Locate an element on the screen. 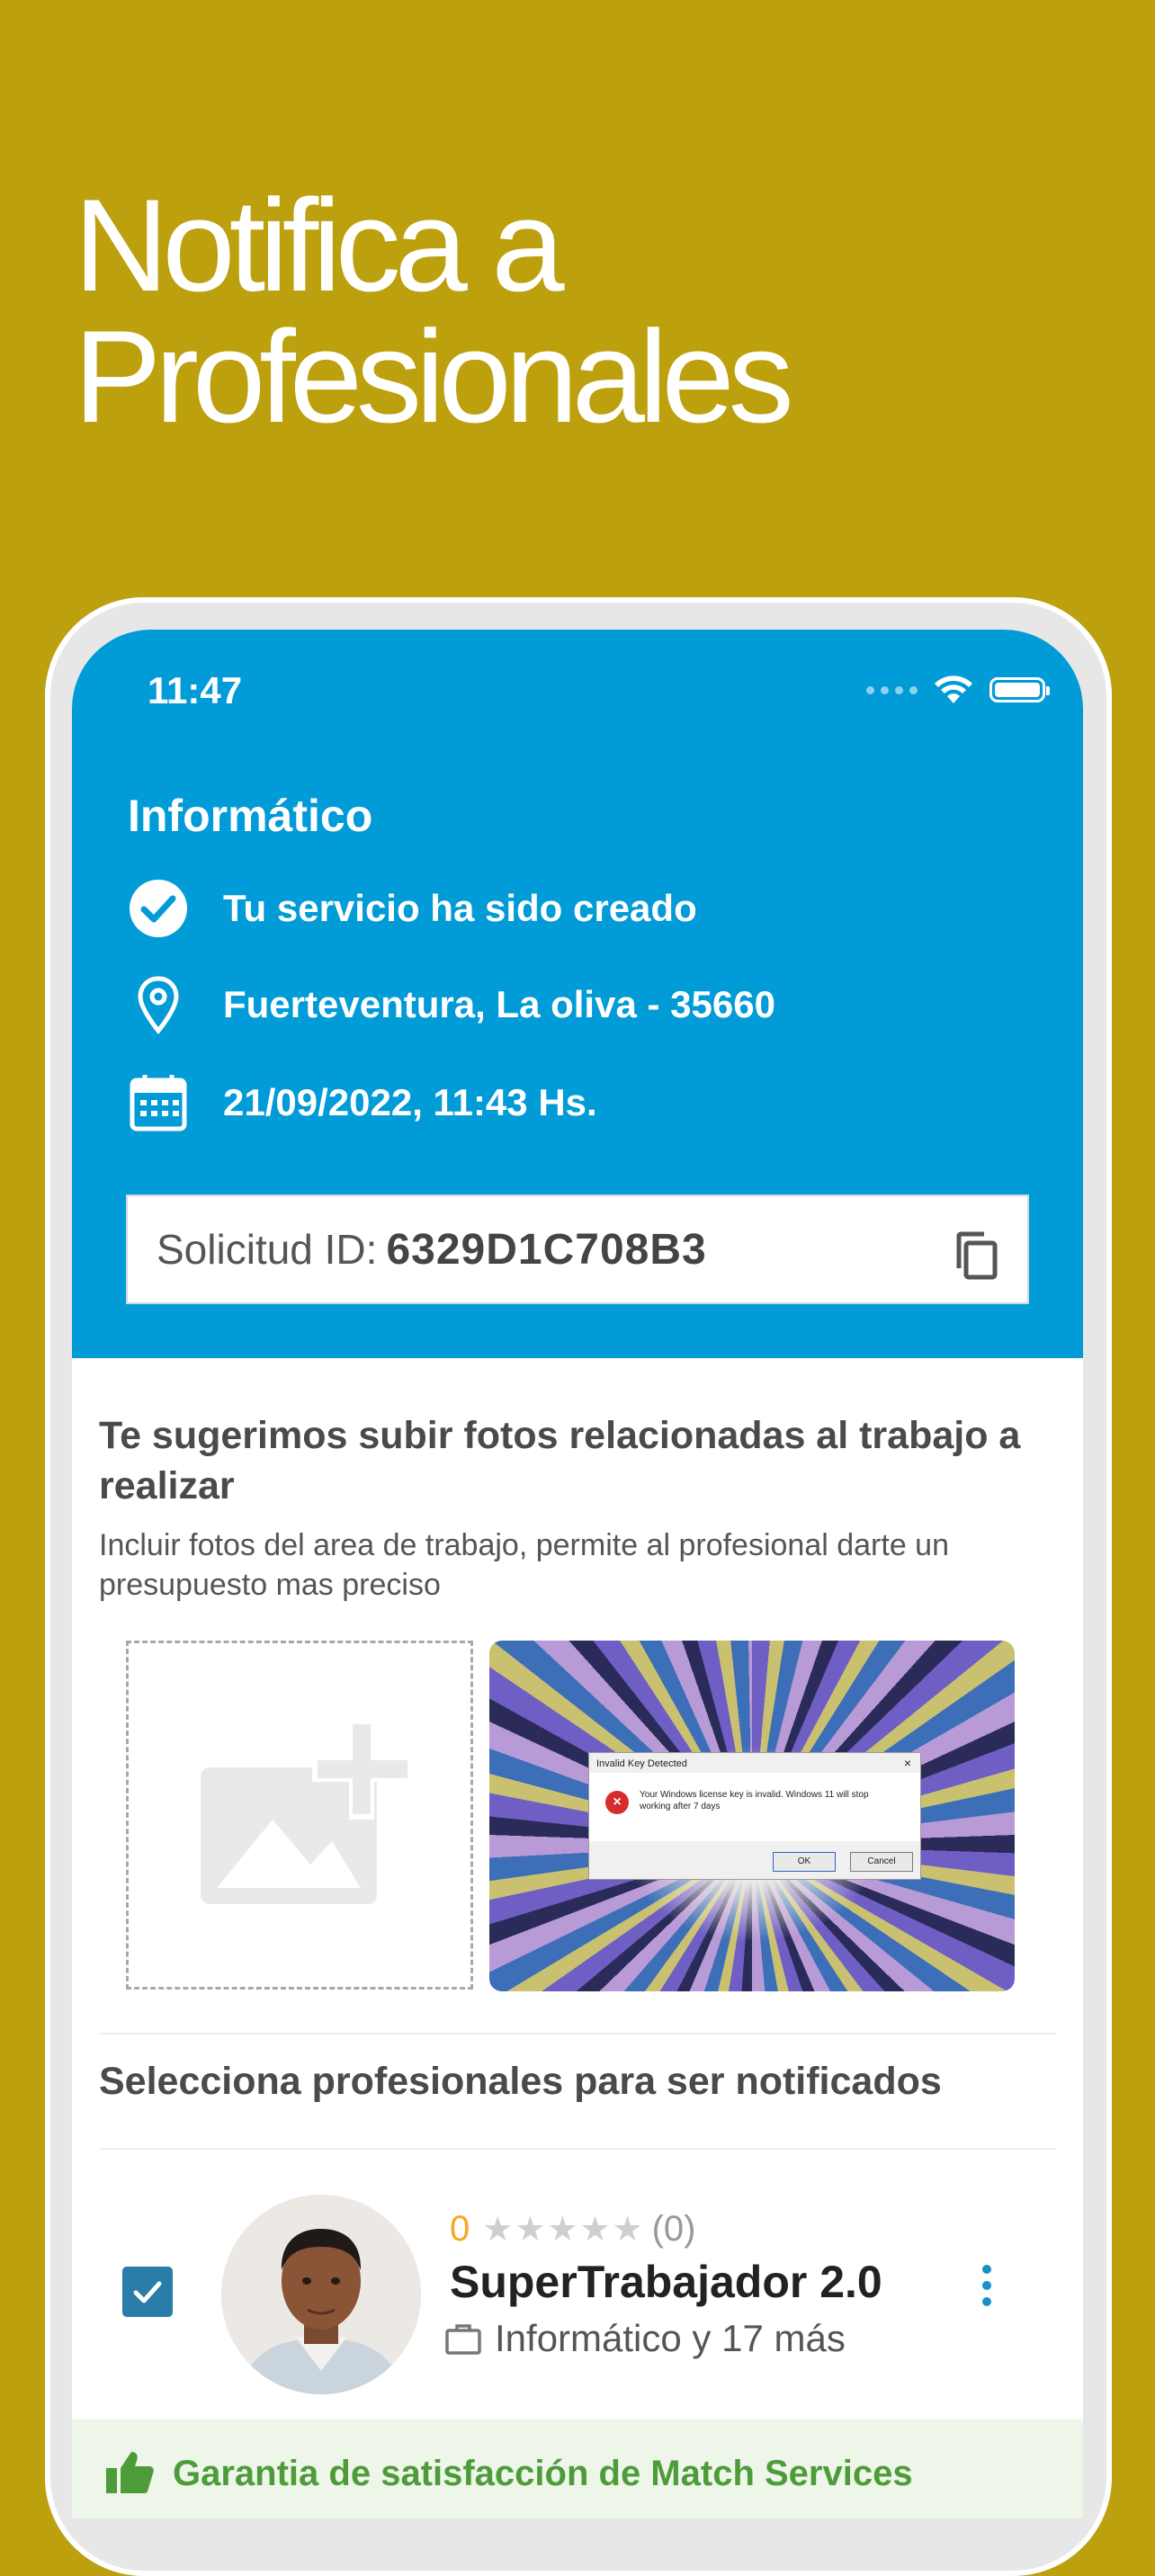 This screenshot has height=2576, width=1155. professional-categories-row: Informático y 17 más is located at coordinates (645, 2338).